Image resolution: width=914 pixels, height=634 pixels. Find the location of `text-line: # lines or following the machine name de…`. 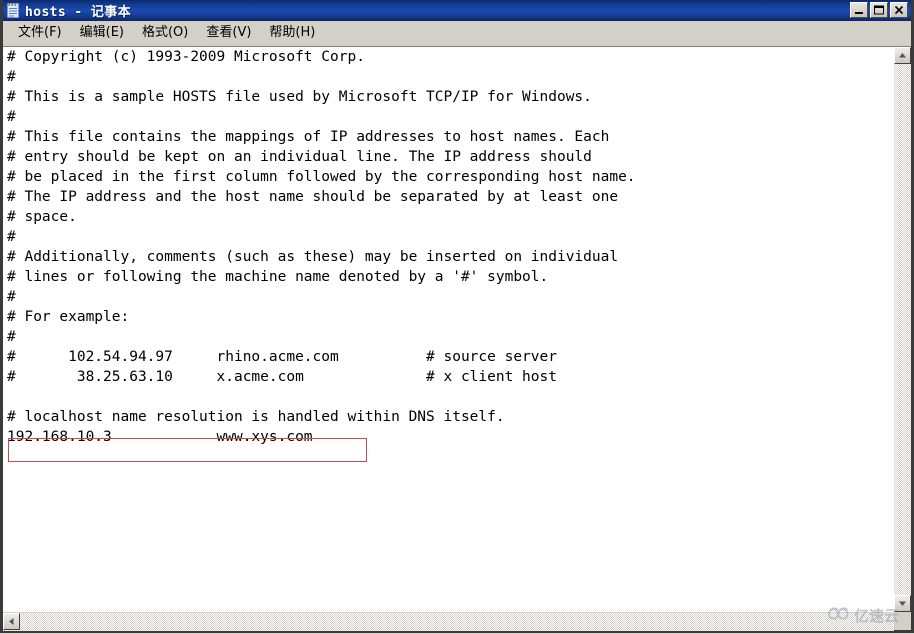

text-line: # lines or following the machine name de… is located at coordinates (278, 277).